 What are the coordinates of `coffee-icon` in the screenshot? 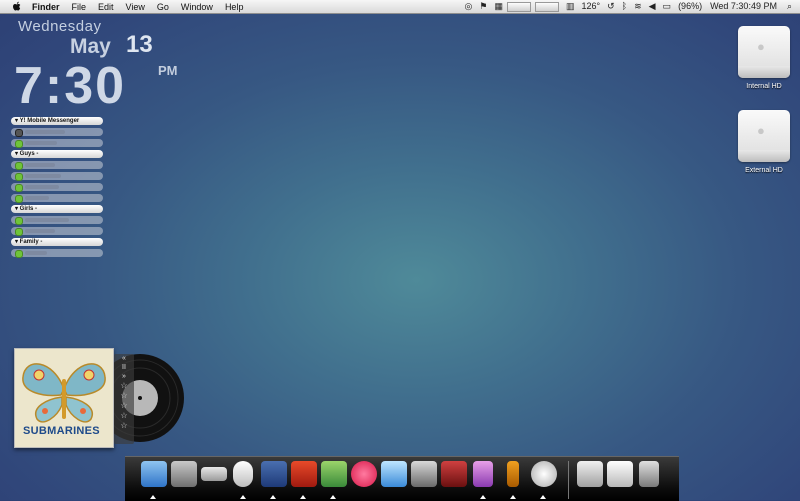 It's located at (544, 474).